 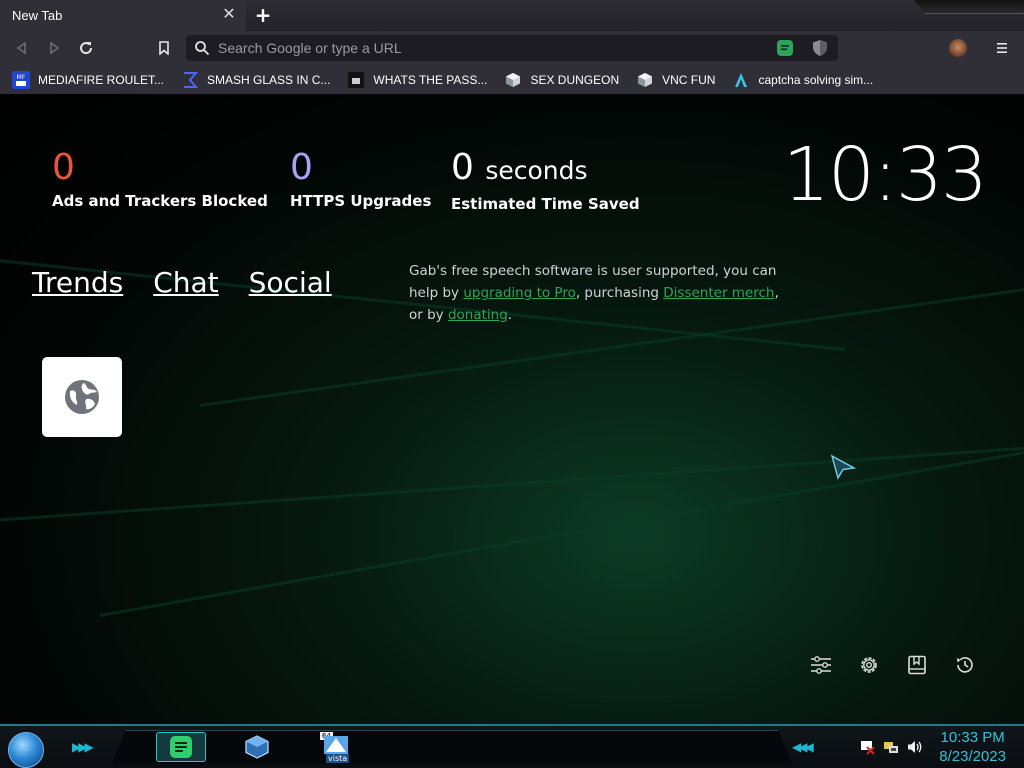 I want to click on gab-chat-icon, so click(x=181, y=747).